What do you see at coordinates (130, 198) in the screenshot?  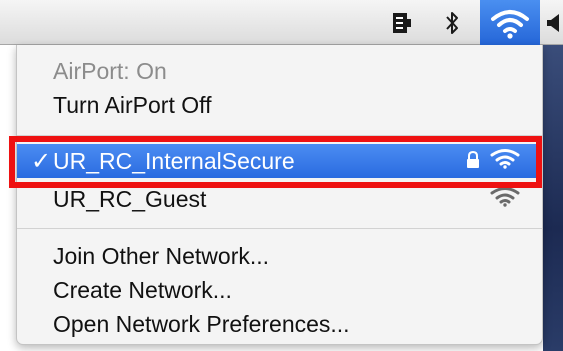 I see `network-name: UR_RC_Guest` at bounding box center [130, 198].